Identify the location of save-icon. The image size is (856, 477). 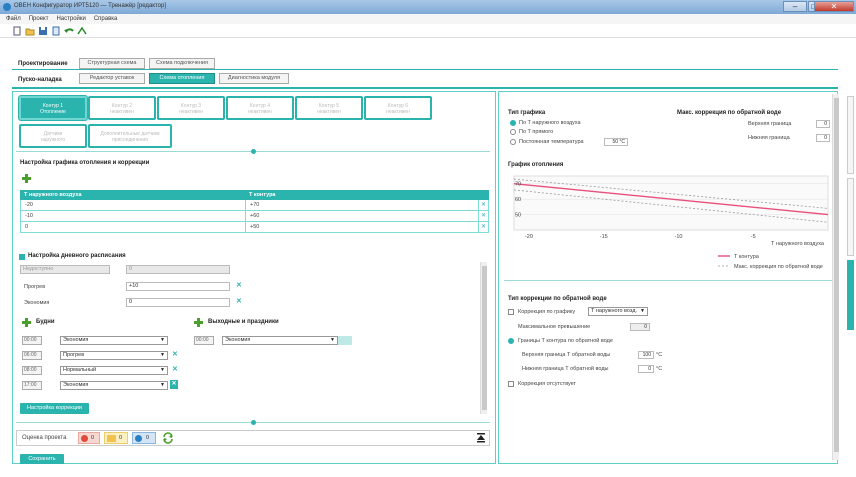
(43, 31).